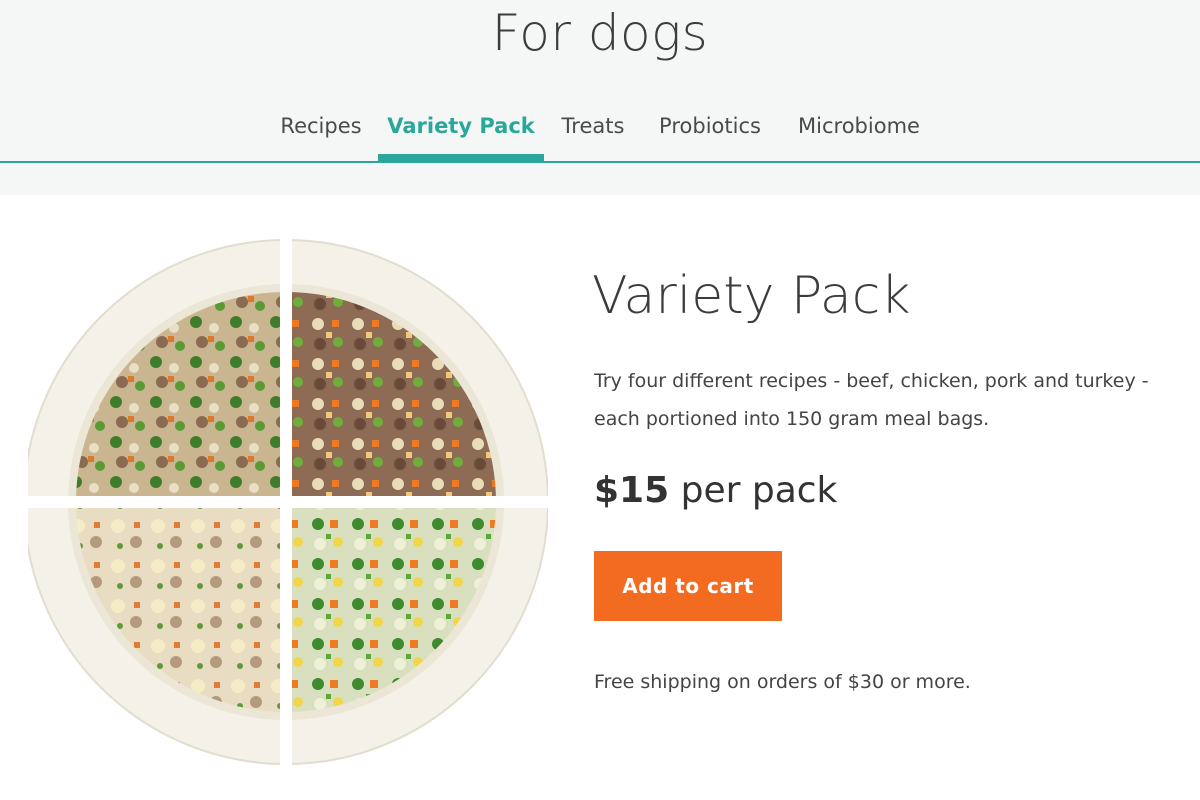 Image resolution: width=1200 pixels, height=800 pixels. What do you see at coordinates (600, 33) in the screenshot?
I see `page-title: For dogs` at bounding box center [600, 33].